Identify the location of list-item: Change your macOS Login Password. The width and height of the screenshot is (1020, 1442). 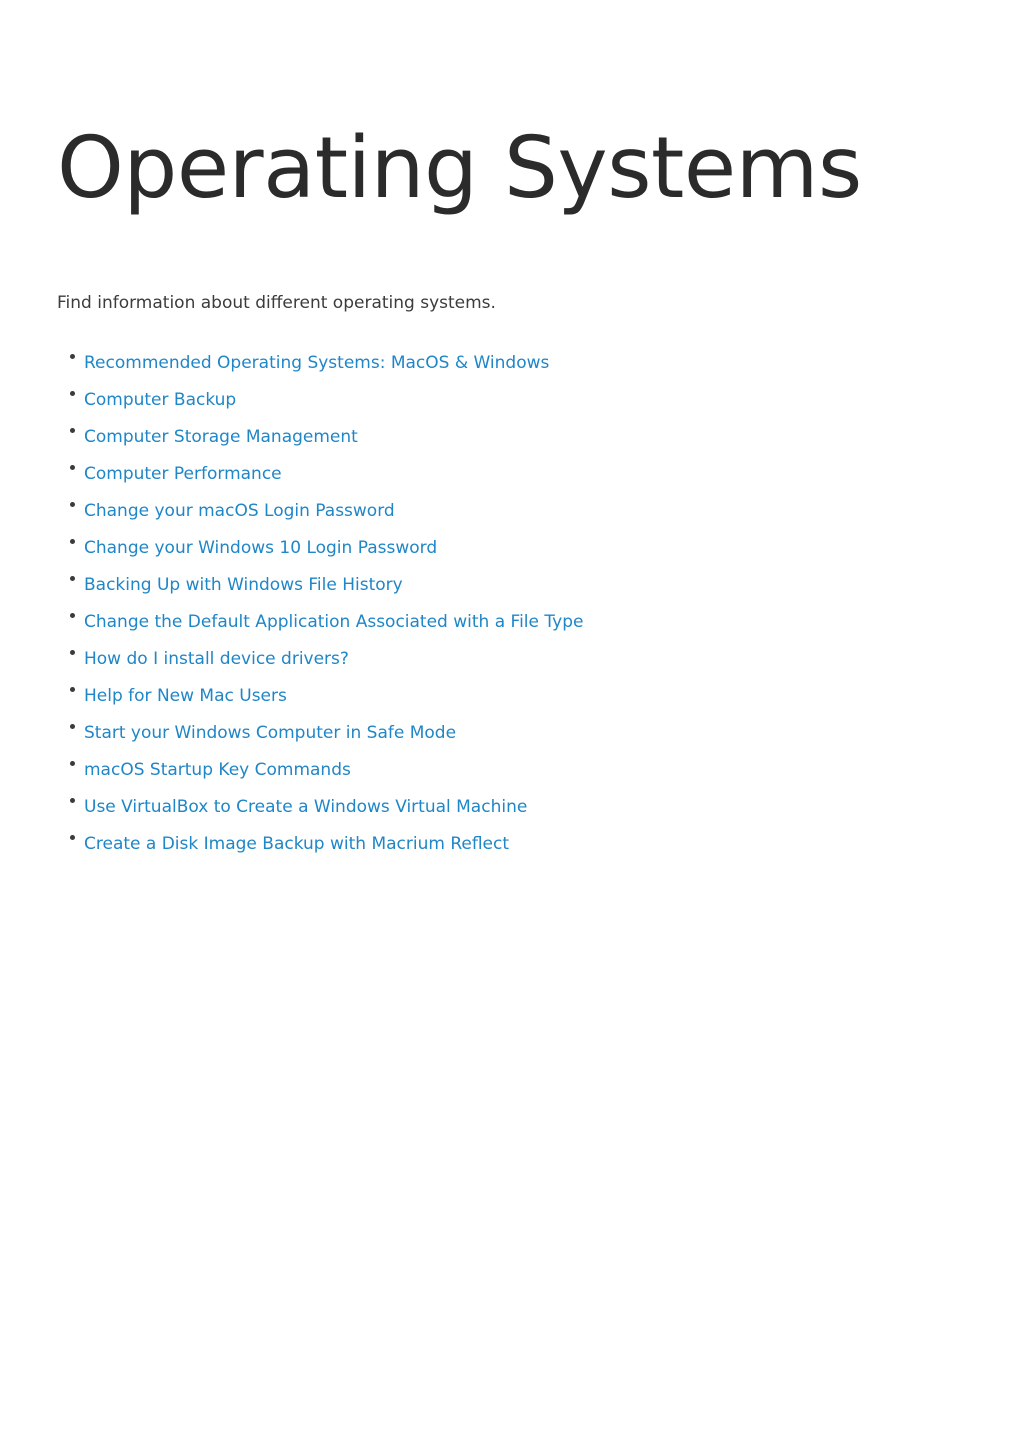
(320, 510).